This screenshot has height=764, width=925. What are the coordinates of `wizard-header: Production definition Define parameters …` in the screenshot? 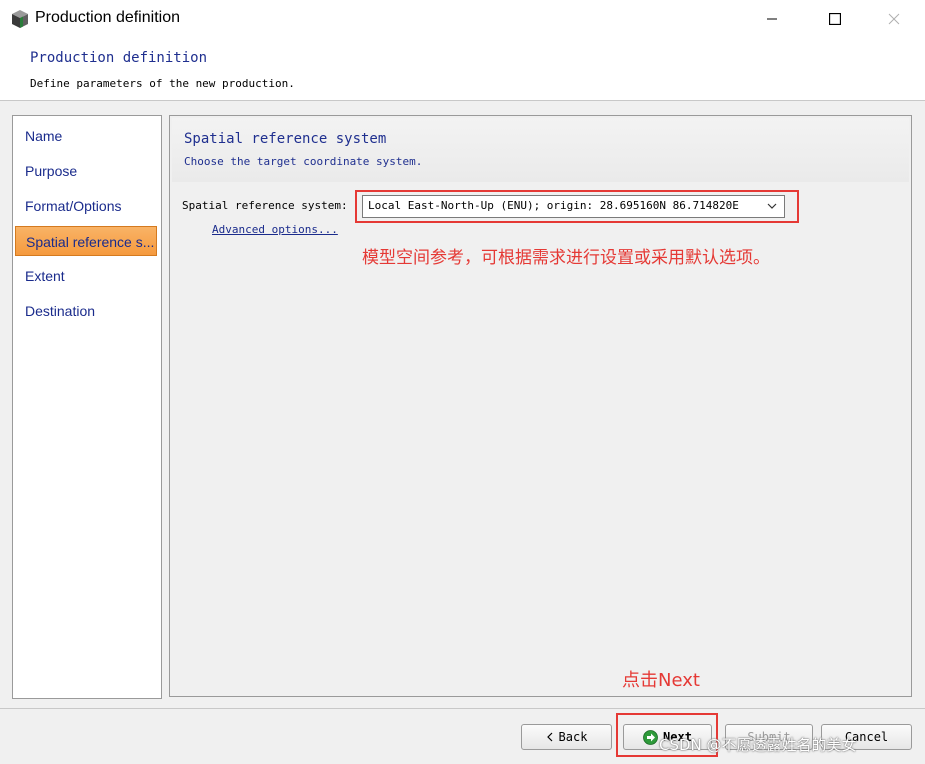 It's located at (462, 69).